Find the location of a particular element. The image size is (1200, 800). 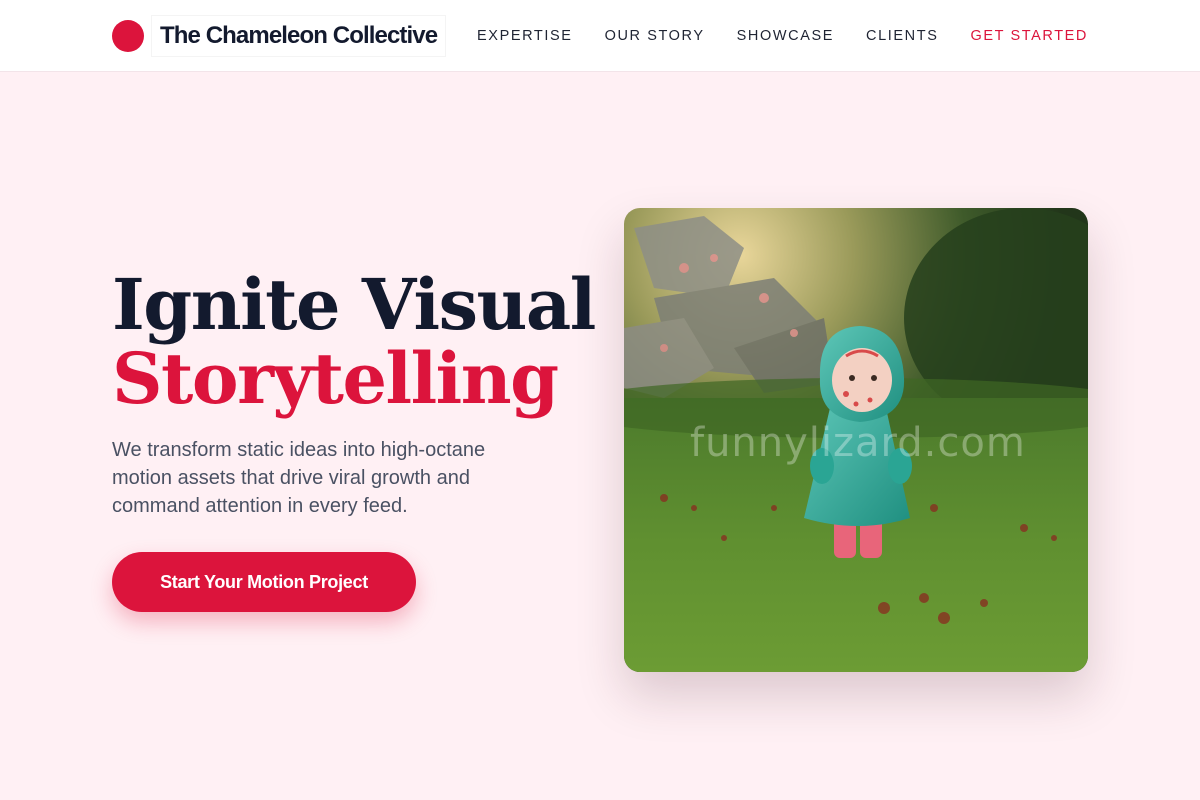

brand-logo-dot is located at coordinates (128, 36).